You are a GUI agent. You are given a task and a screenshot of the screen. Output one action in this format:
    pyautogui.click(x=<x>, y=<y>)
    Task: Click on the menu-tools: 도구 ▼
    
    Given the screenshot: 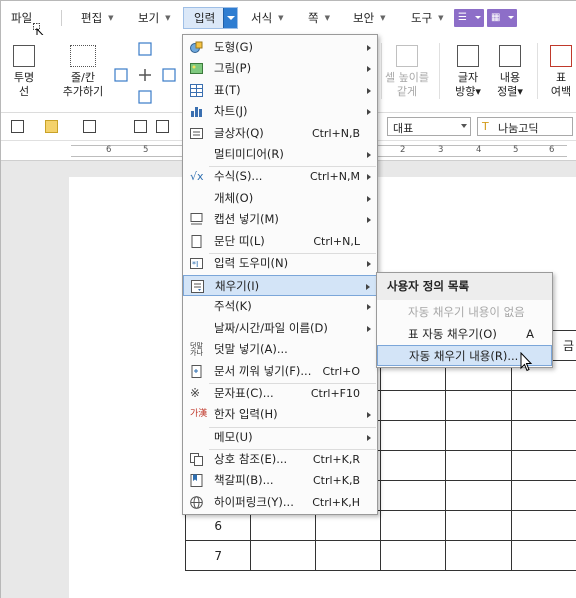 What is the action you would take?
    pyautogui.click(x=427, y=18)
    